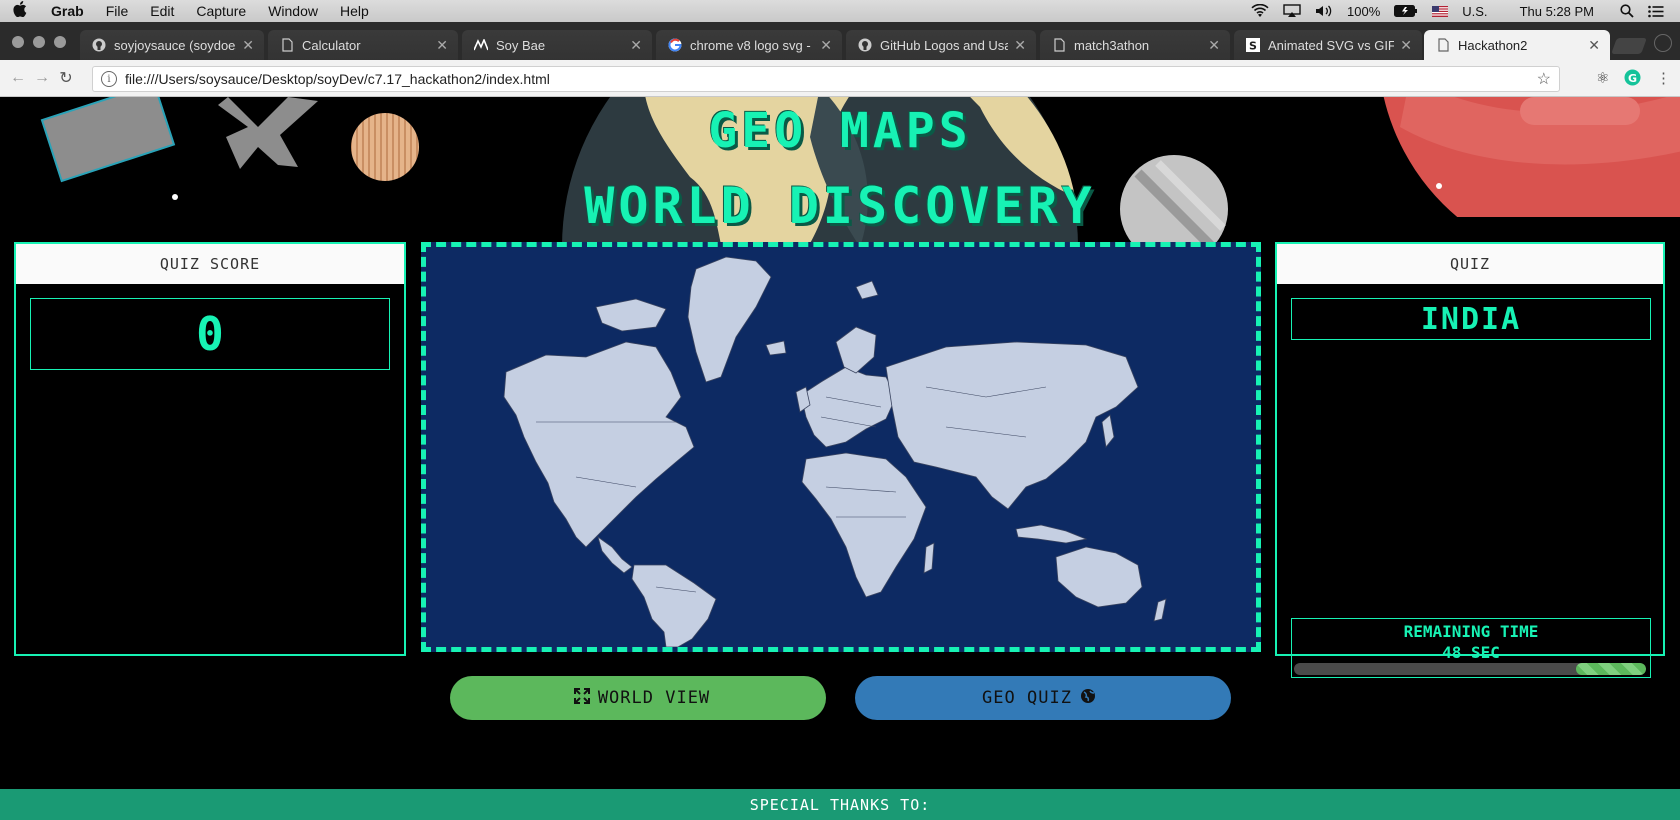  What do you see at coordinates (1088, 698) in the screenshot?
I see `globe-icon` at bounding box center [1088, 698].